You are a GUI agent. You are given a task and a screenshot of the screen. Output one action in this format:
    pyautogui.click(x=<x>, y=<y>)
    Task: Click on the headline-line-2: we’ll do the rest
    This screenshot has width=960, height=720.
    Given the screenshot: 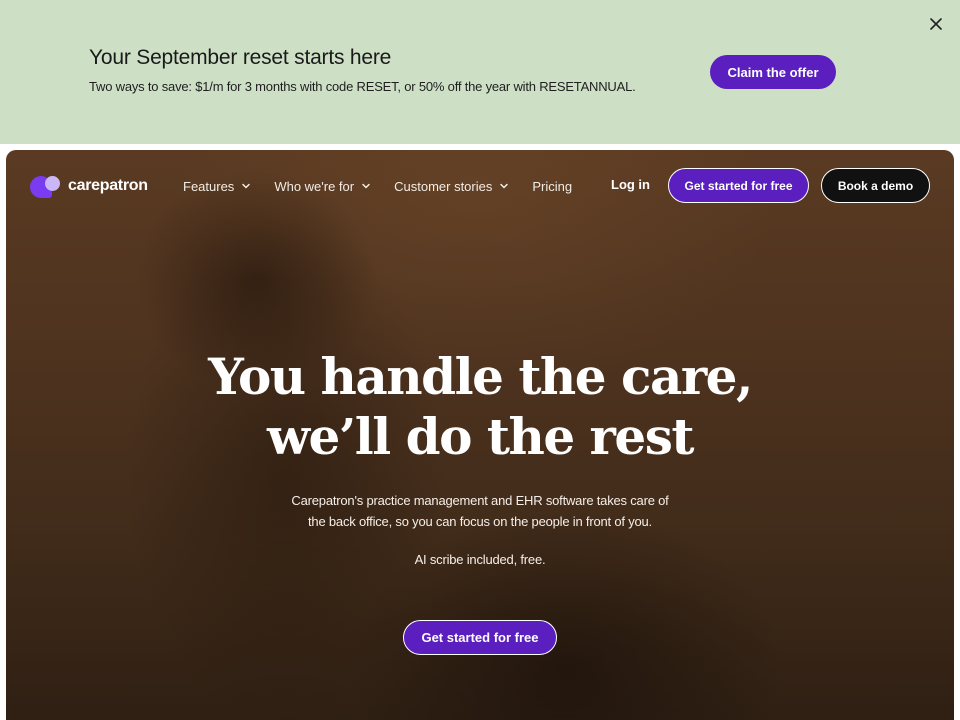 What is the action you would take?
    pyautogui.click(x=480, y=436)
    